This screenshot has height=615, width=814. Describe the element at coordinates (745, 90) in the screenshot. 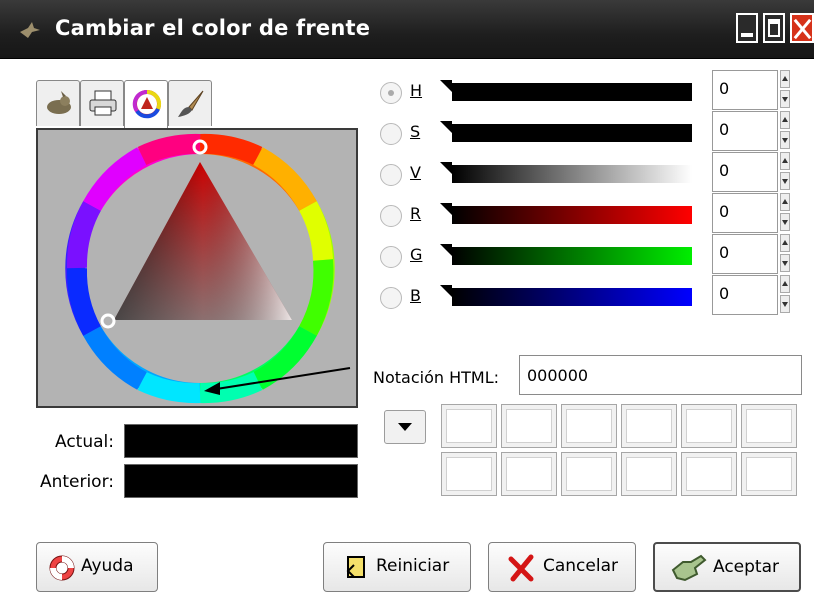

I see `channel-value-h: 0` at that location.